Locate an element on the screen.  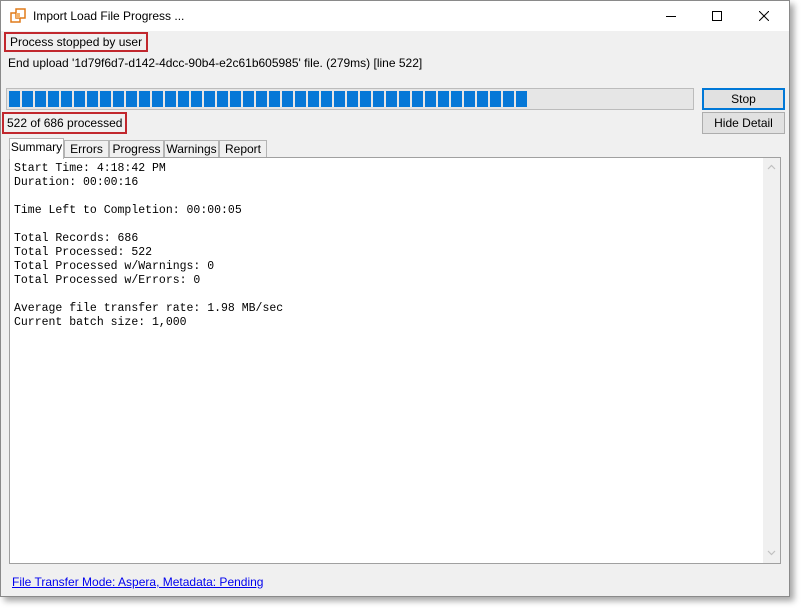
duration: Duration: 00:00:16 is located at coordinates (76, 182).